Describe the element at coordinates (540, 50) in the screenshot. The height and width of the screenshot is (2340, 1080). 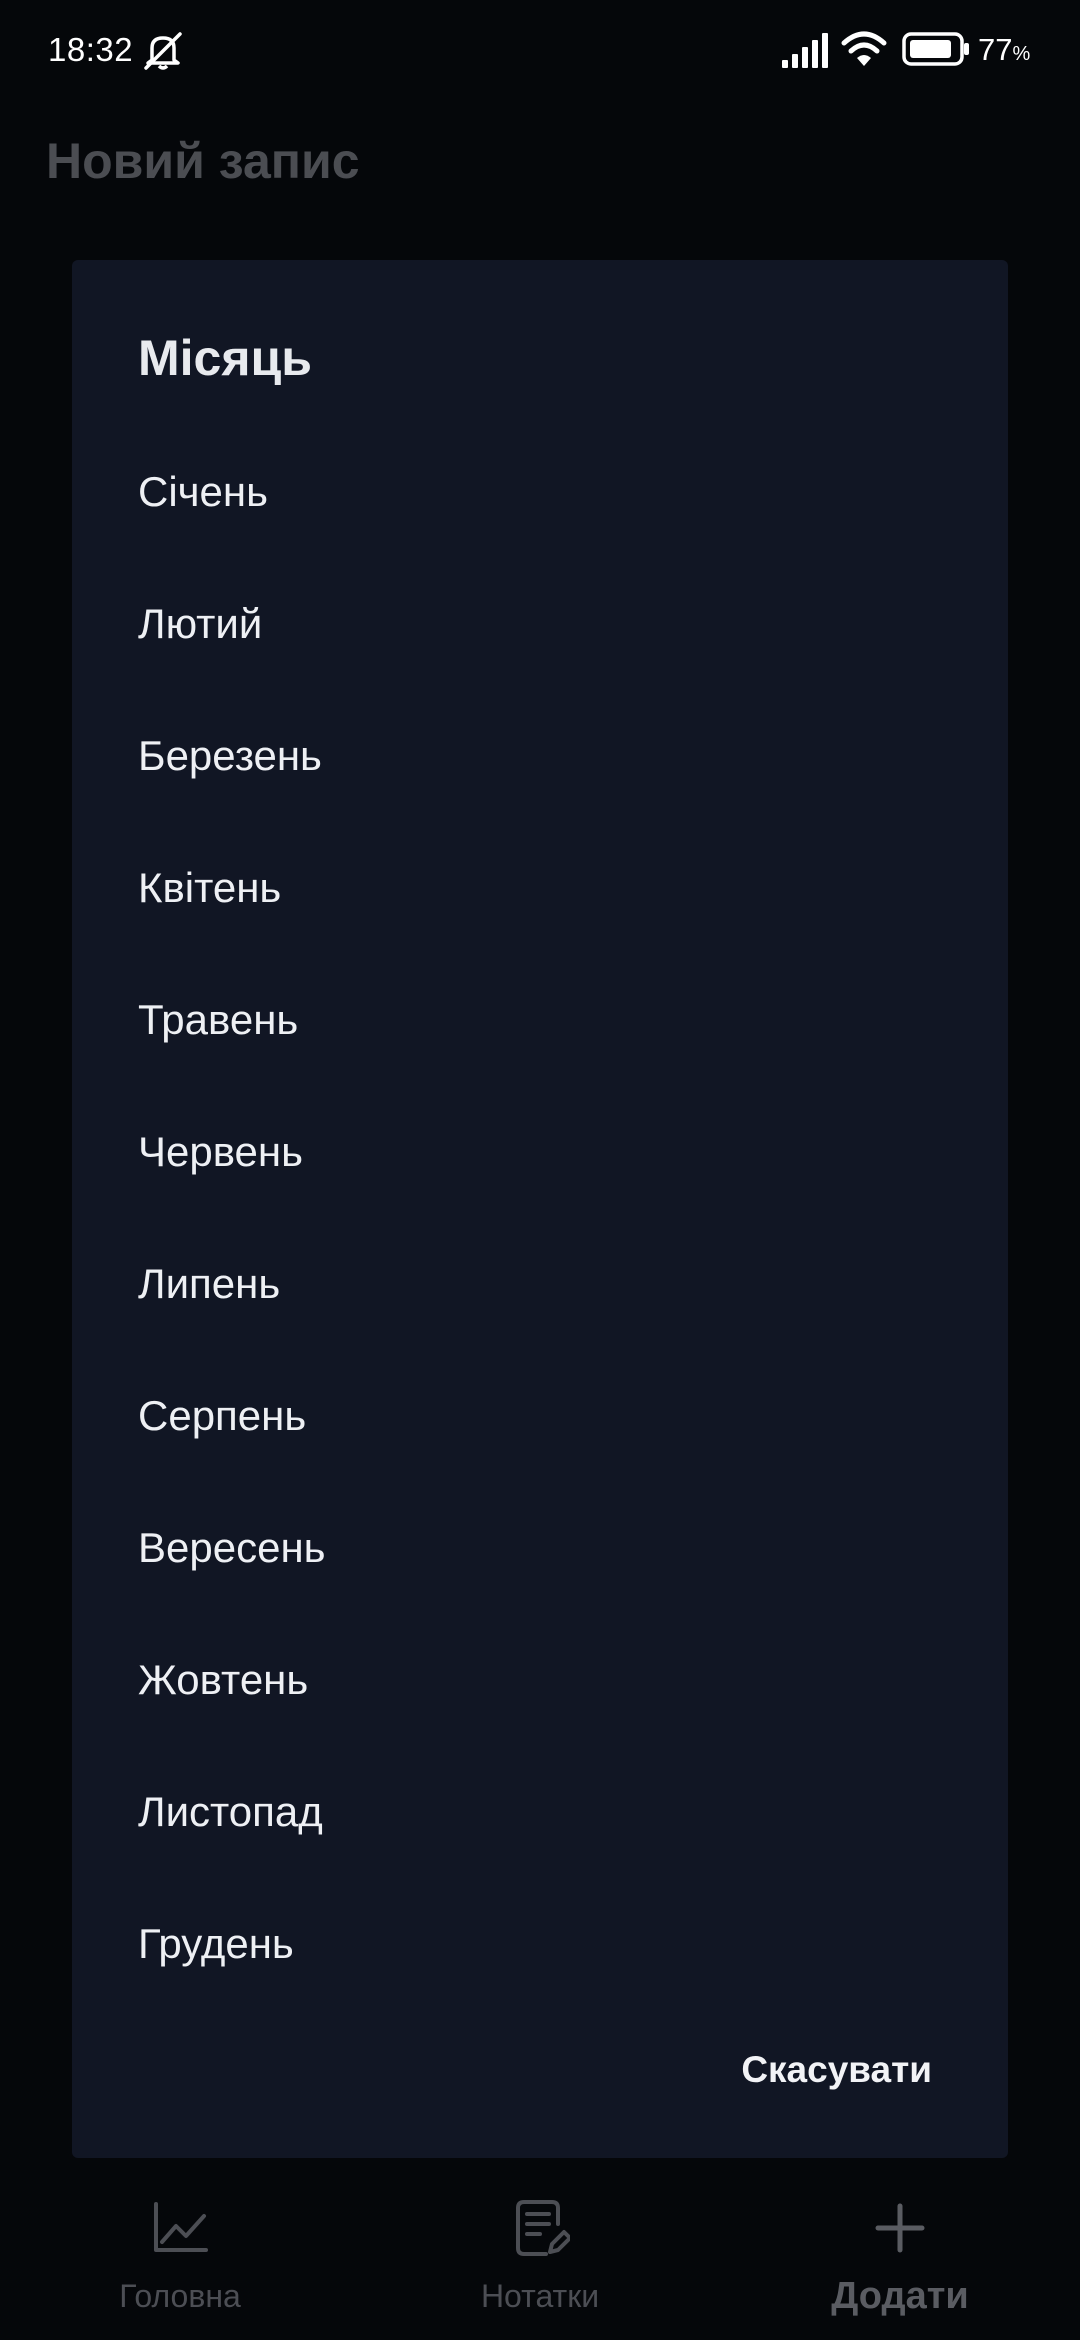
I see `status-bar: 18:32 77%` at that location.